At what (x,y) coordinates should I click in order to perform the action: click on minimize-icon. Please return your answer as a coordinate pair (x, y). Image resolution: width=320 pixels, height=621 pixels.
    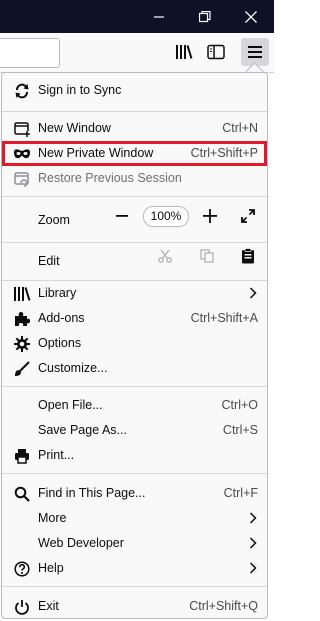
    Looking at the image, I should click on (159, 16).